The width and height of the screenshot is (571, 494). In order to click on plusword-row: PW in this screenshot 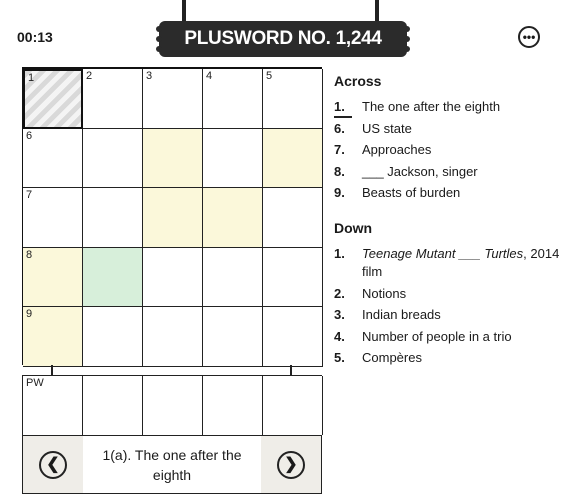, I will do `click(172, 405)`.